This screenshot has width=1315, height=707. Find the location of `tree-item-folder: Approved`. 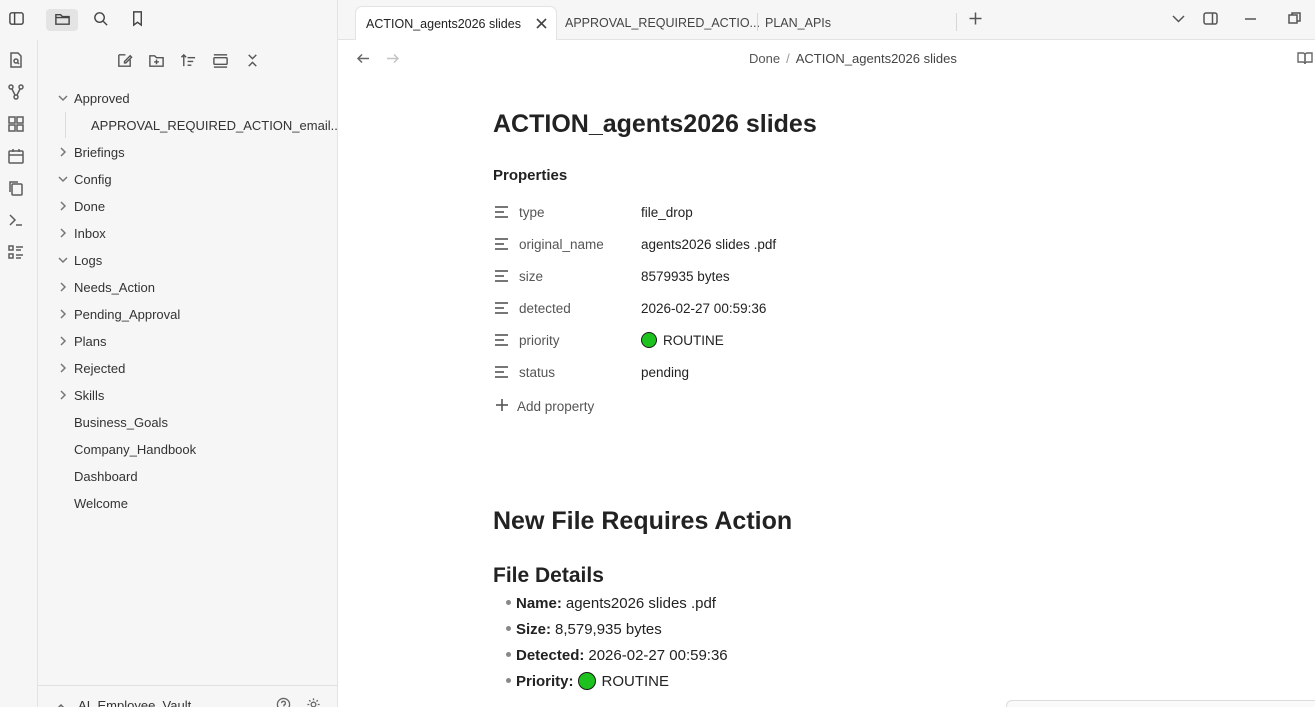

tree-item-folder: Approved is located at coordinates (188, 98).